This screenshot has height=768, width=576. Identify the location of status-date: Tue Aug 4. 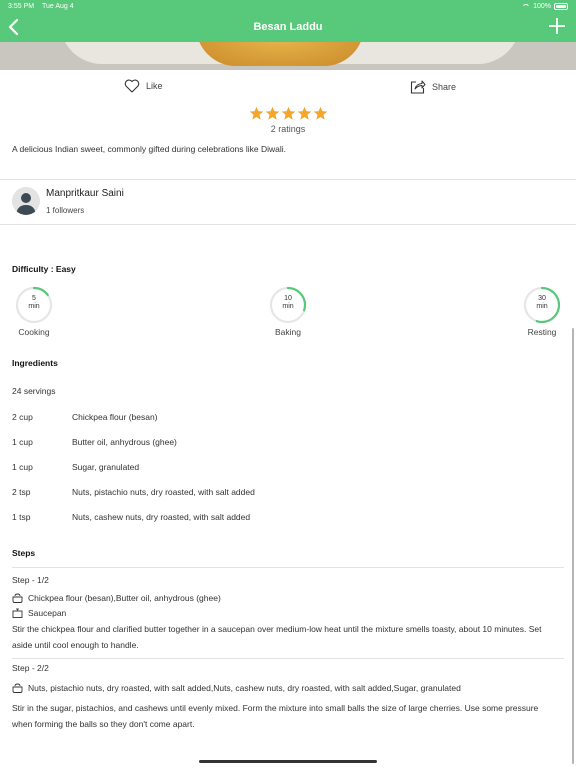
(58, 6).